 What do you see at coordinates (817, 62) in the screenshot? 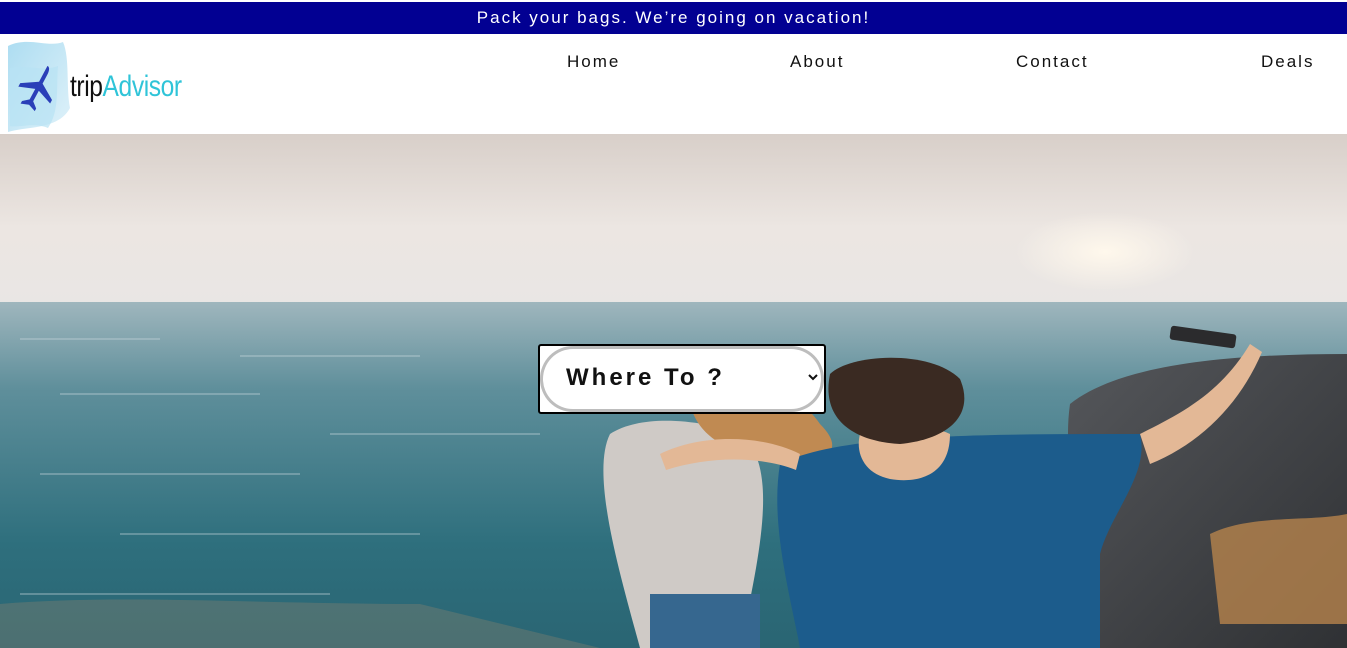
I see `nav-about: About` at bounding box center [817, 62].